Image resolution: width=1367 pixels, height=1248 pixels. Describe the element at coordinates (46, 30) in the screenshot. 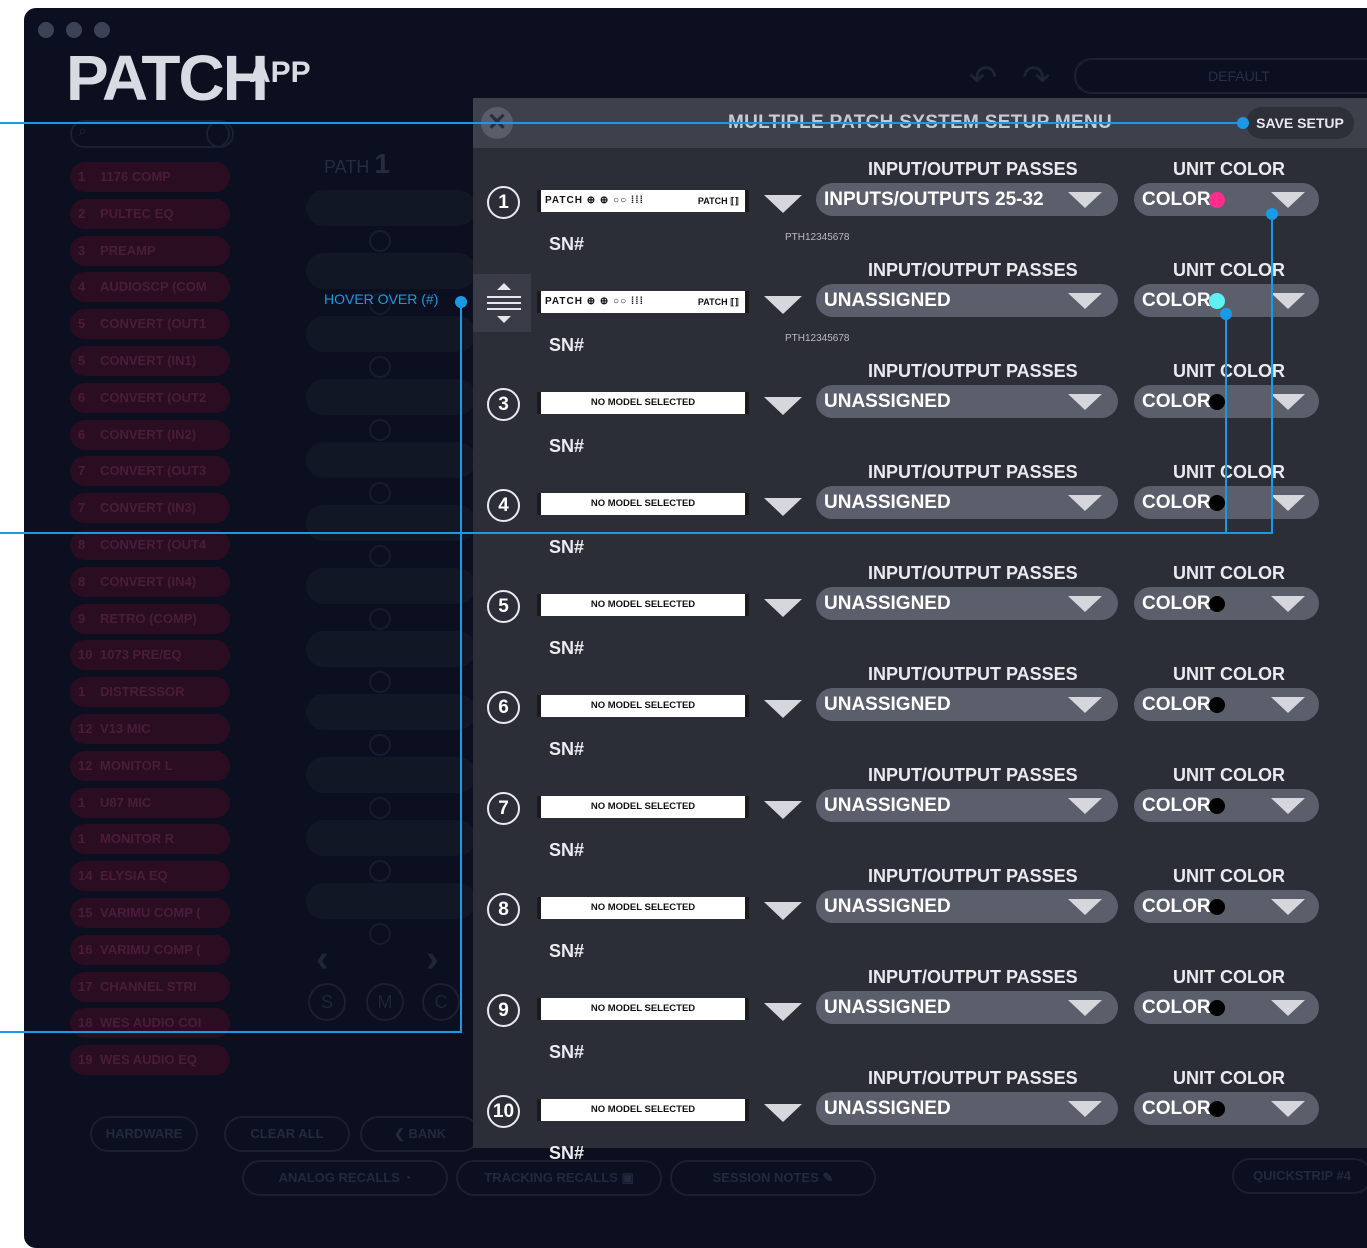

I see `window-close-dot` at that location.